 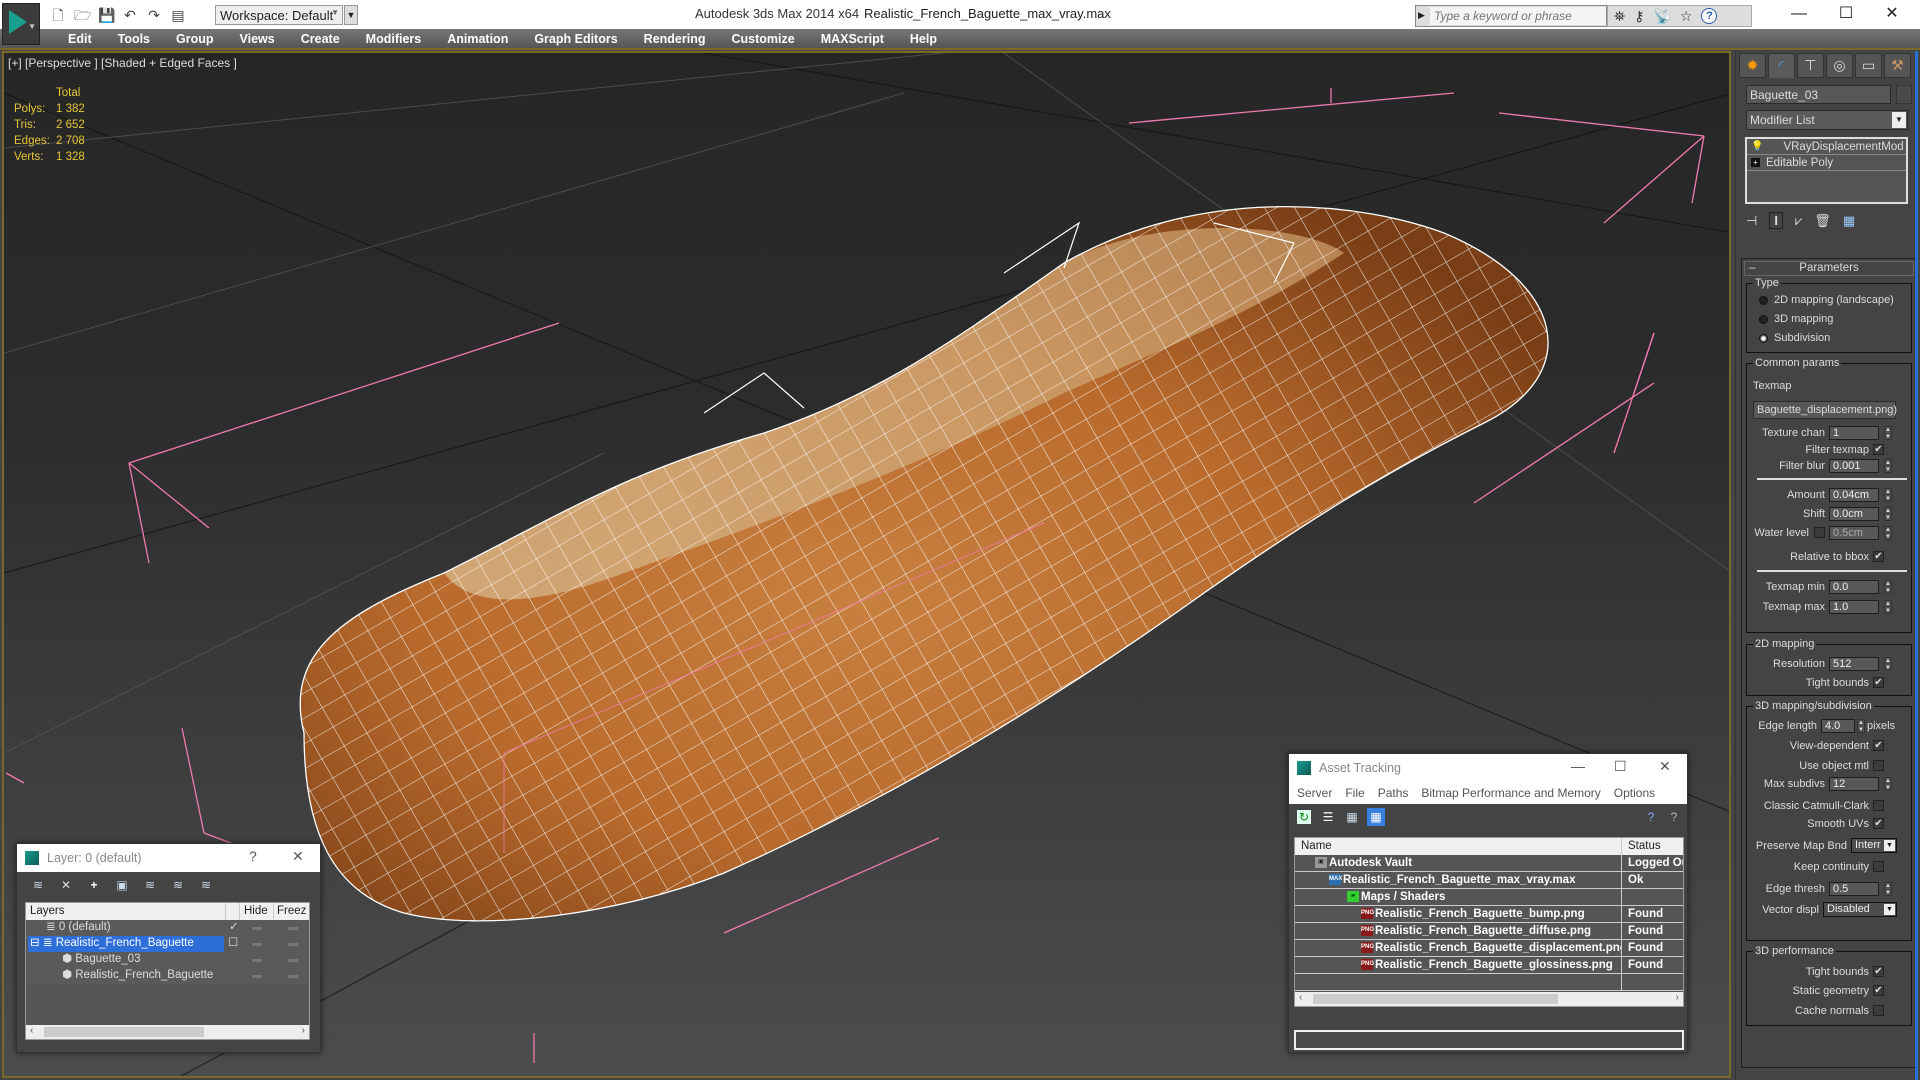 What do you see at coordinates (167, 976) in the screenshot?
I see `object-row: ⬢ Realistic_French_Baguette` at bounding box center [167, 976].